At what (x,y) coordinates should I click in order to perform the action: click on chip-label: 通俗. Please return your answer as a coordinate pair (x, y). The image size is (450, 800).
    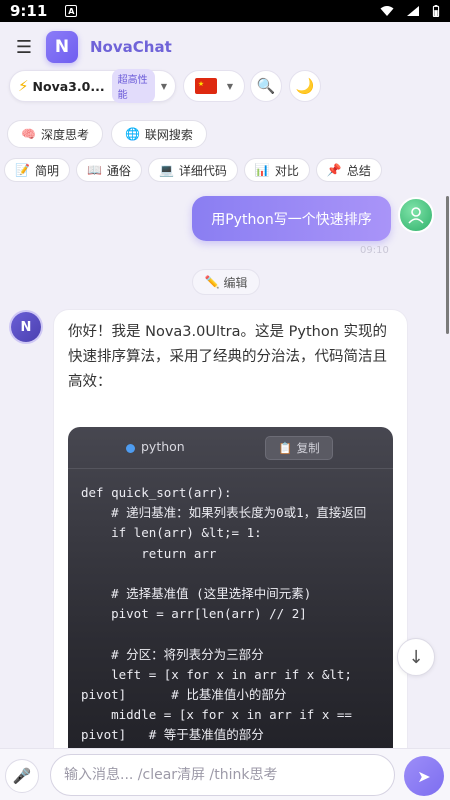
    Looking at the image, I should click on (118, 170).